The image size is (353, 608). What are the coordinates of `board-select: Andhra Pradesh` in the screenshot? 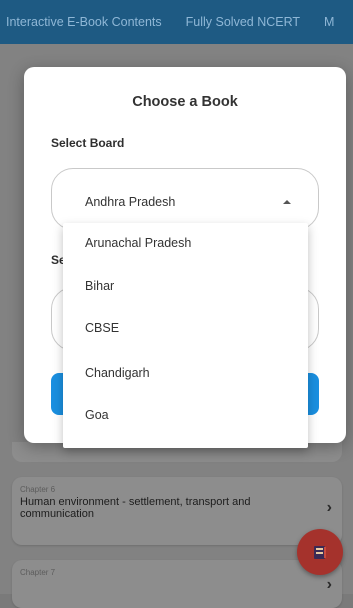 It's located at (185, 199).